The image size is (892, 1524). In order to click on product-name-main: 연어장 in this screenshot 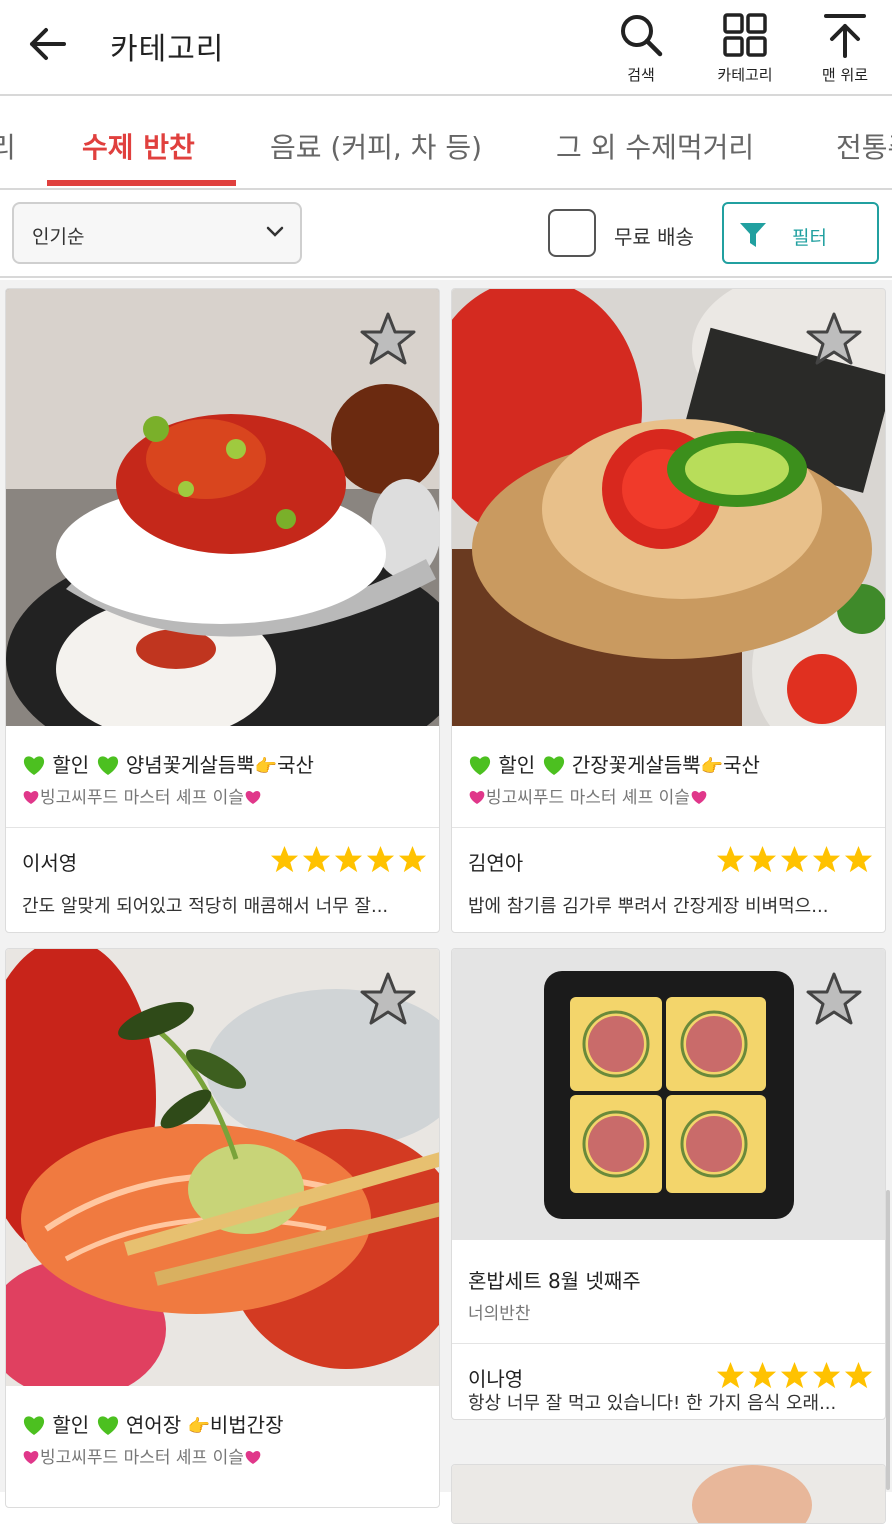, I will do `click(153, 1425)`.